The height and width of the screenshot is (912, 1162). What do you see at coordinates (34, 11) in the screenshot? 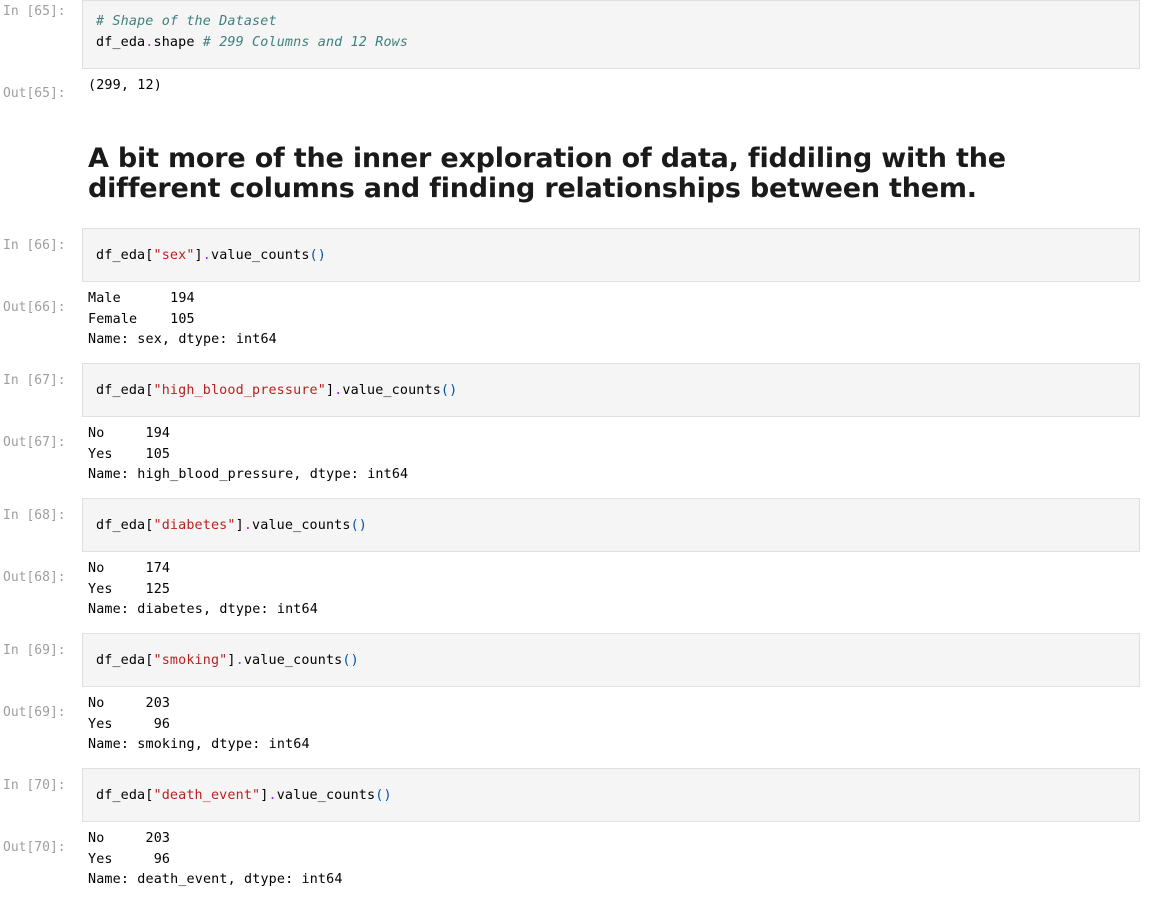
I see `in-prompt: In [65]:` at bounding box center [34, 11].